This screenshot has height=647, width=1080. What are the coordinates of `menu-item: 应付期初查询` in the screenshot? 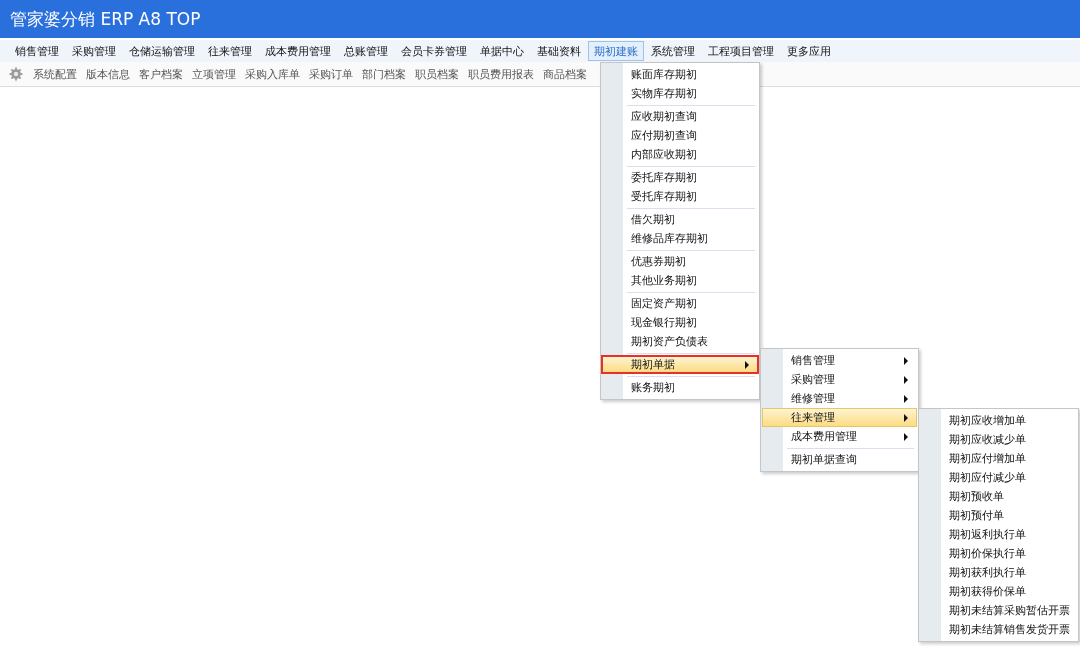 It's located at (680, 135).